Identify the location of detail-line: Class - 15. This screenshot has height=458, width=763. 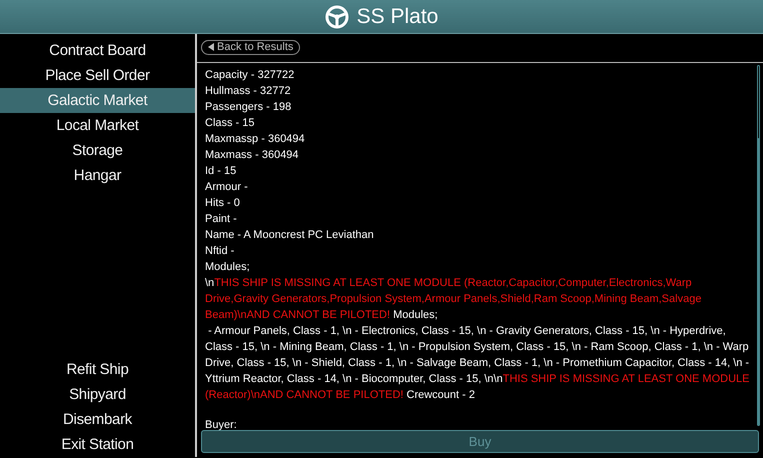
(230, 123).